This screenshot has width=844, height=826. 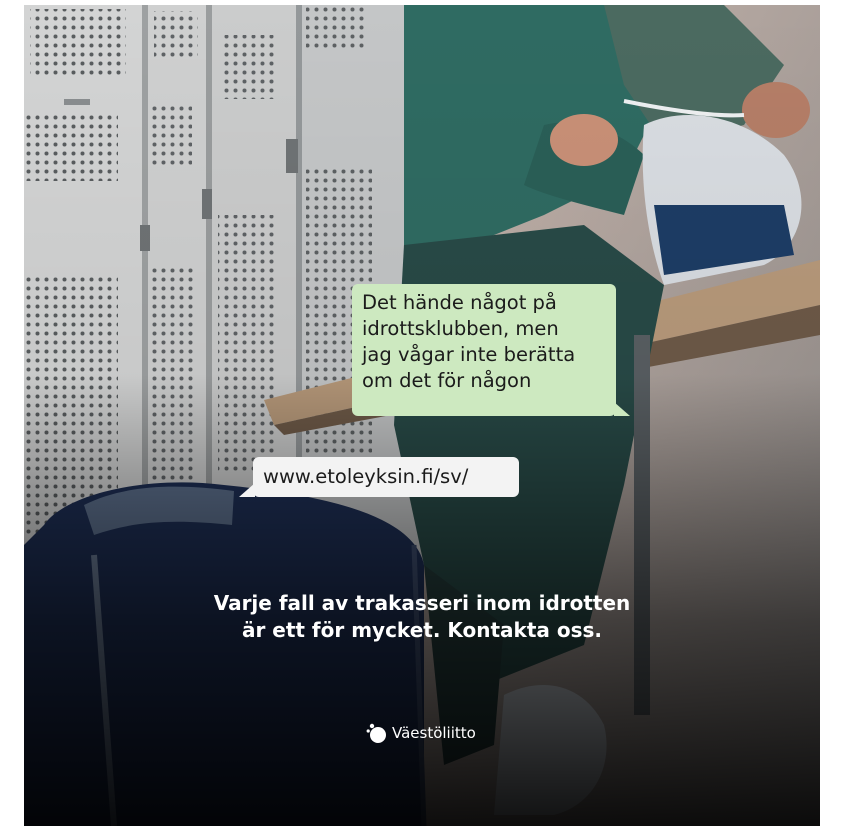 I want to click on url-bubble: www.etoleyksin.fi/sv/, so click(x=379, y=477).